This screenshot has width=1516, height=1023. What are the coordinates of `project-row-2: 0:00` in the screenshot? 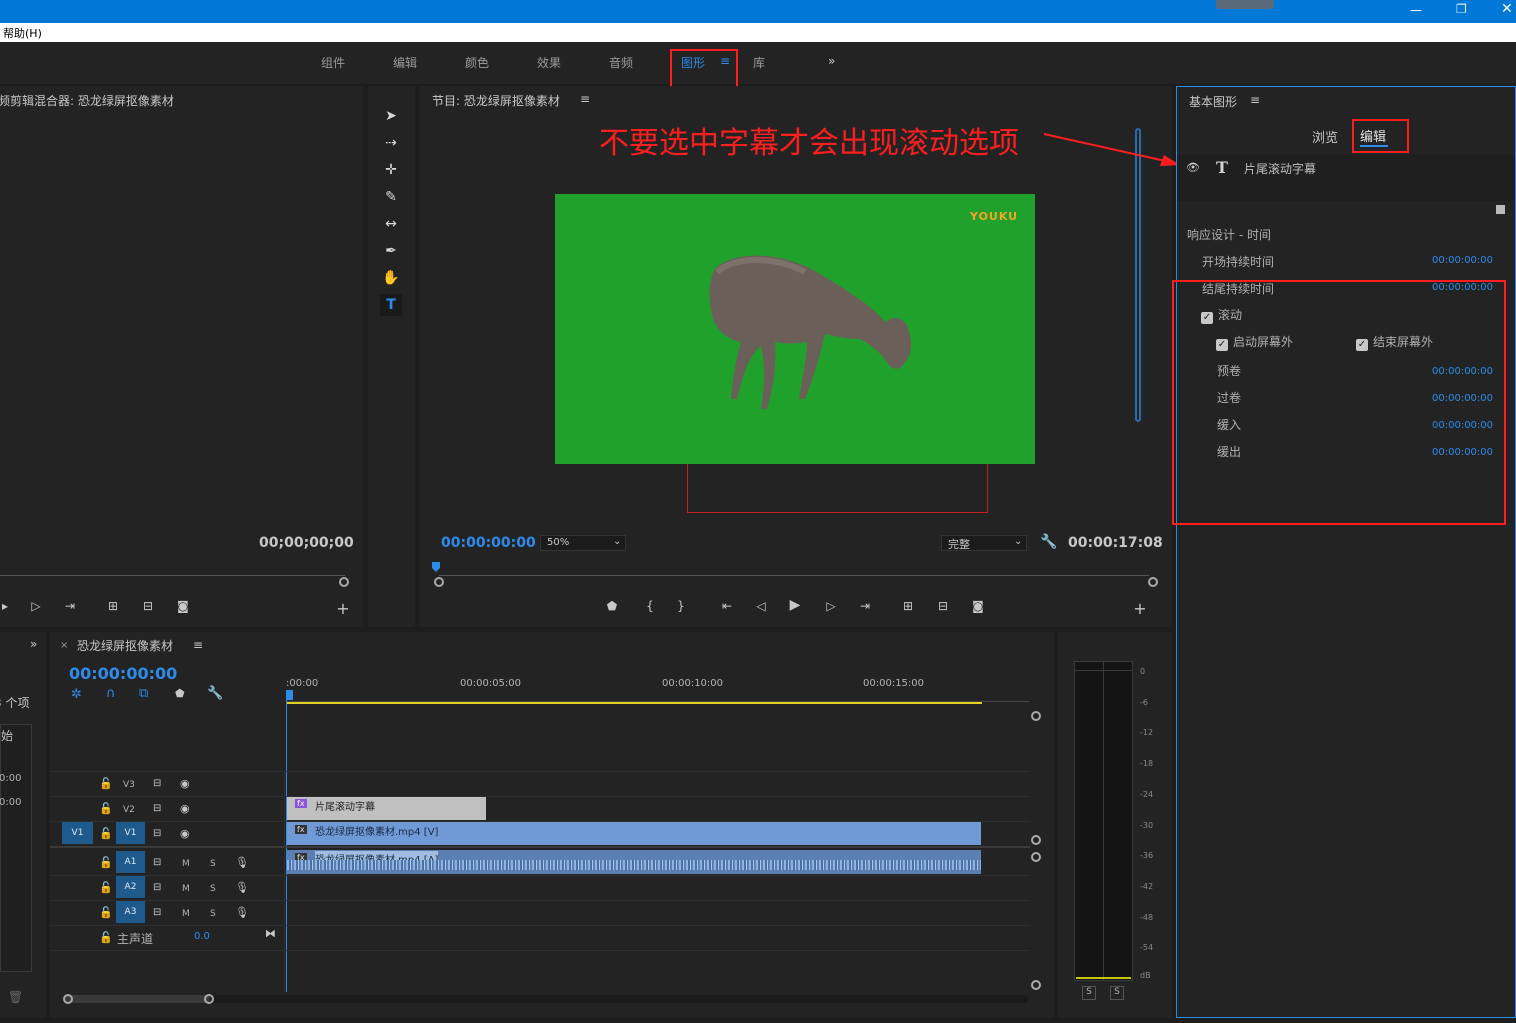 It's located at (10, 802).